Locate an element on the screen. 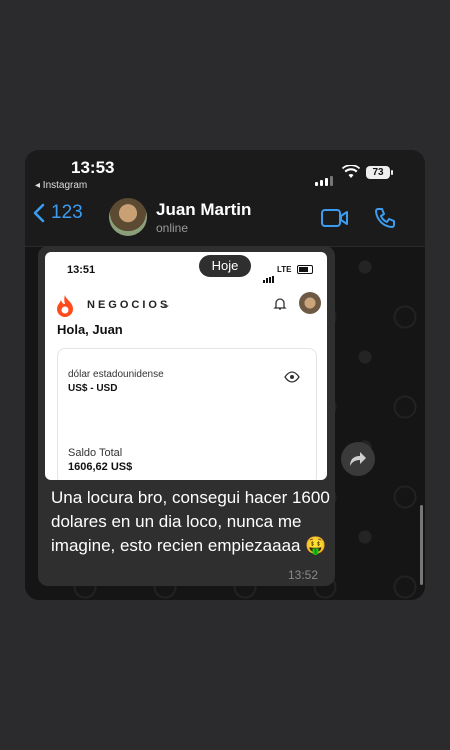 This screenshot has height=750, width=450. screenshot-battery-icon is located at coordinates (305, 269).